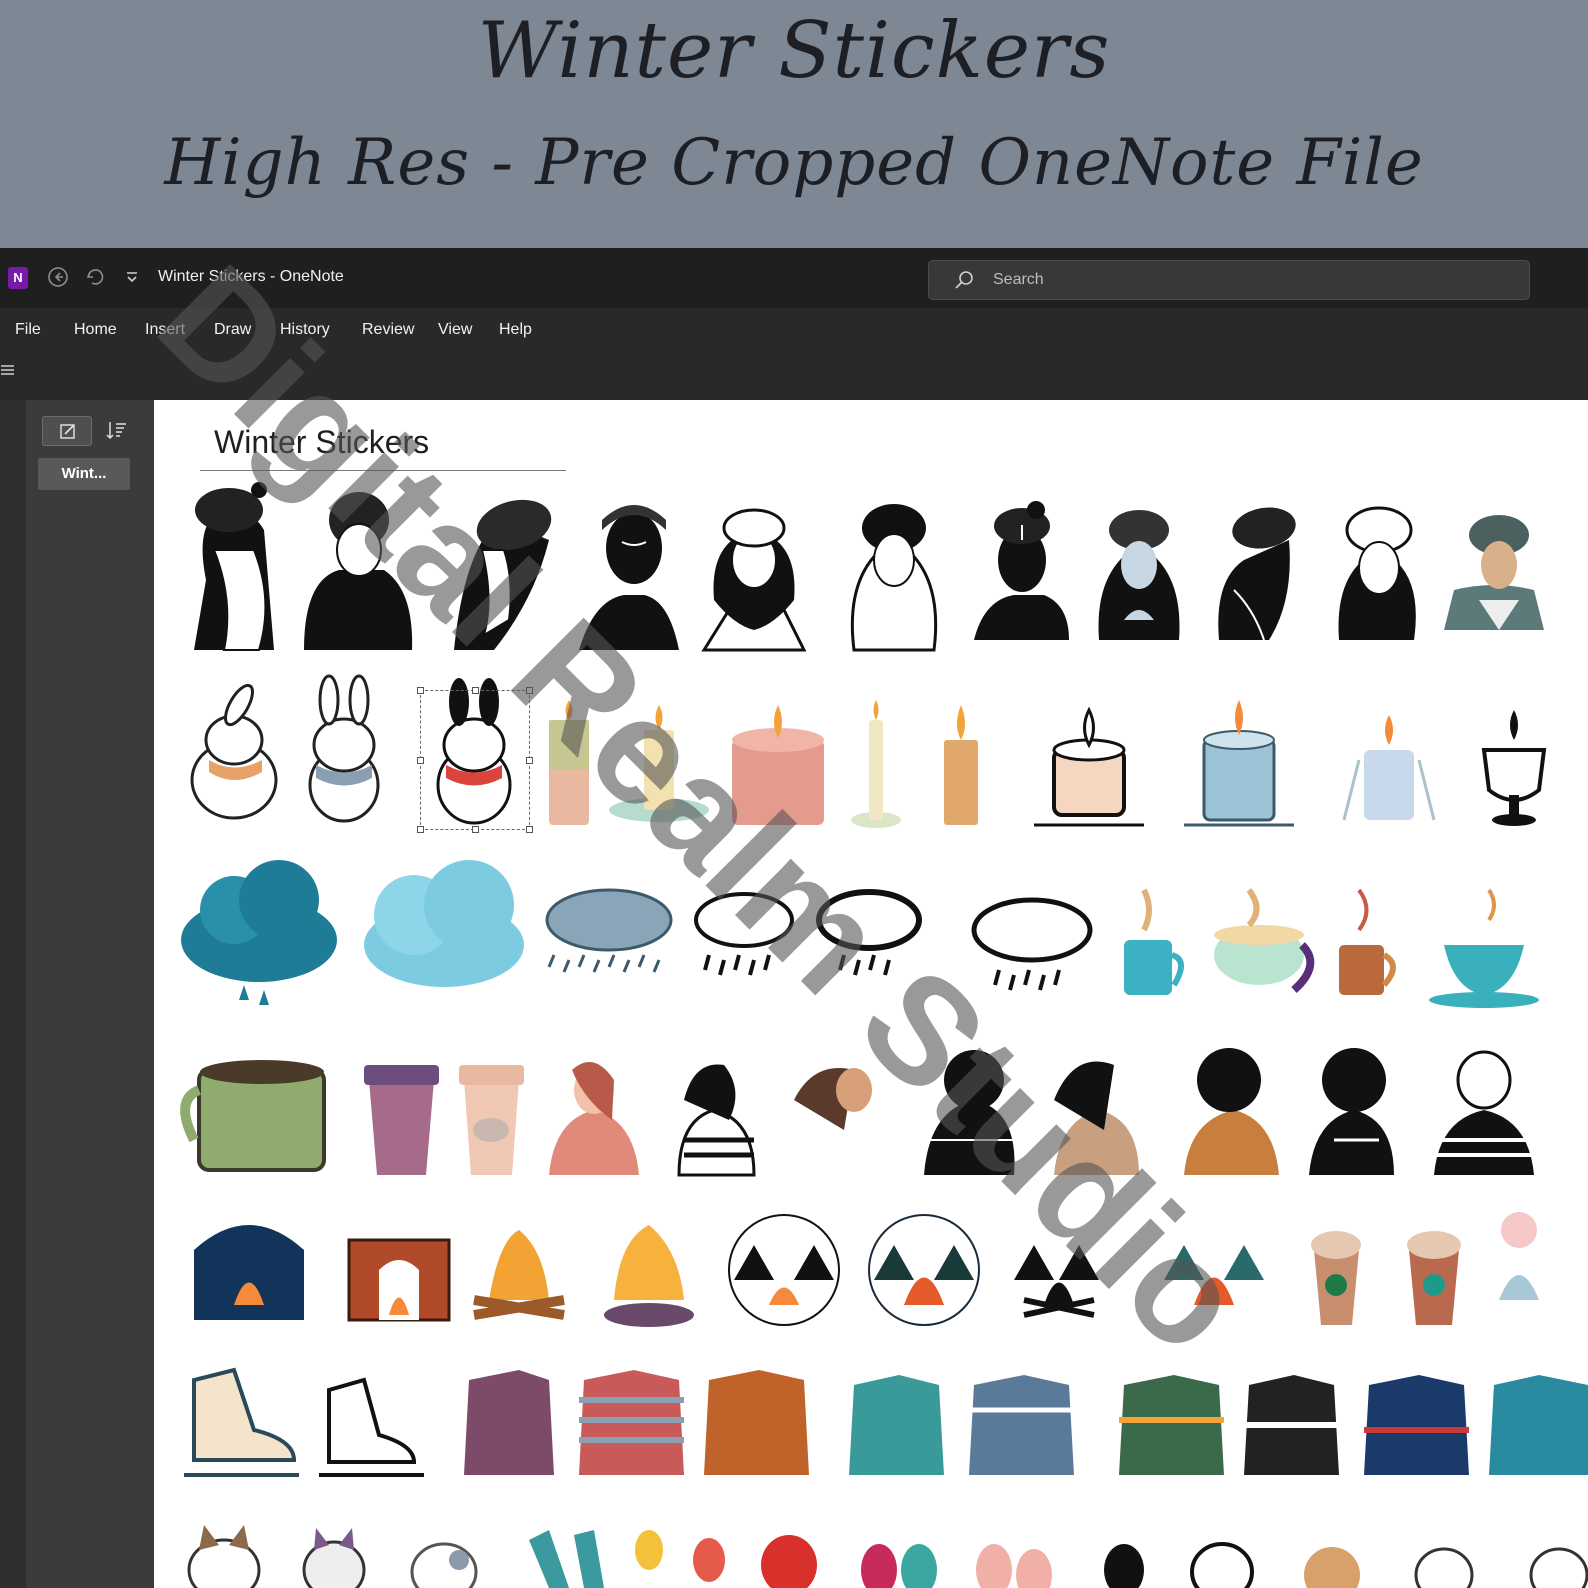  I want to click on banner-title: Winter Stickers, so click(794, 51).